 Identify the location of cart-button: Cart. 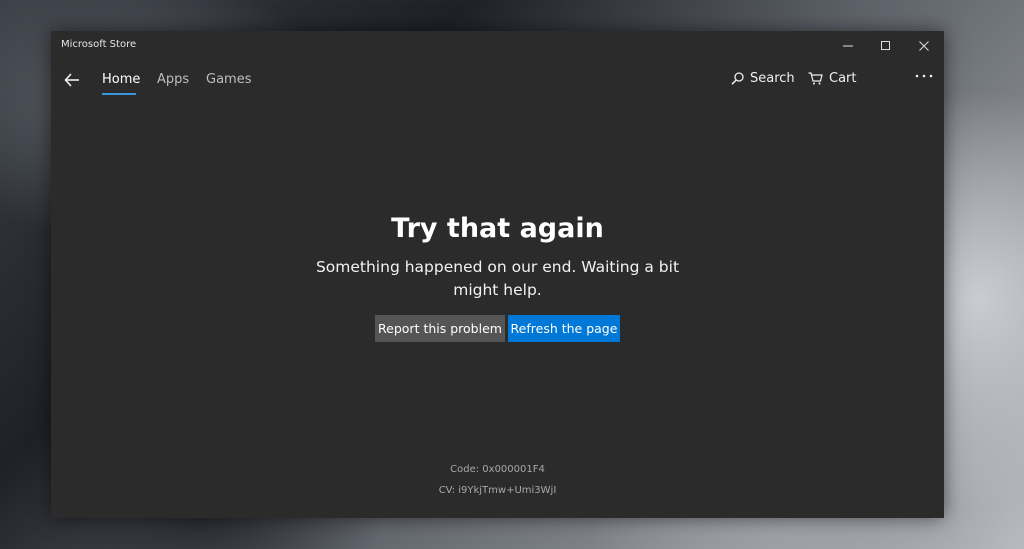
(832, 78).